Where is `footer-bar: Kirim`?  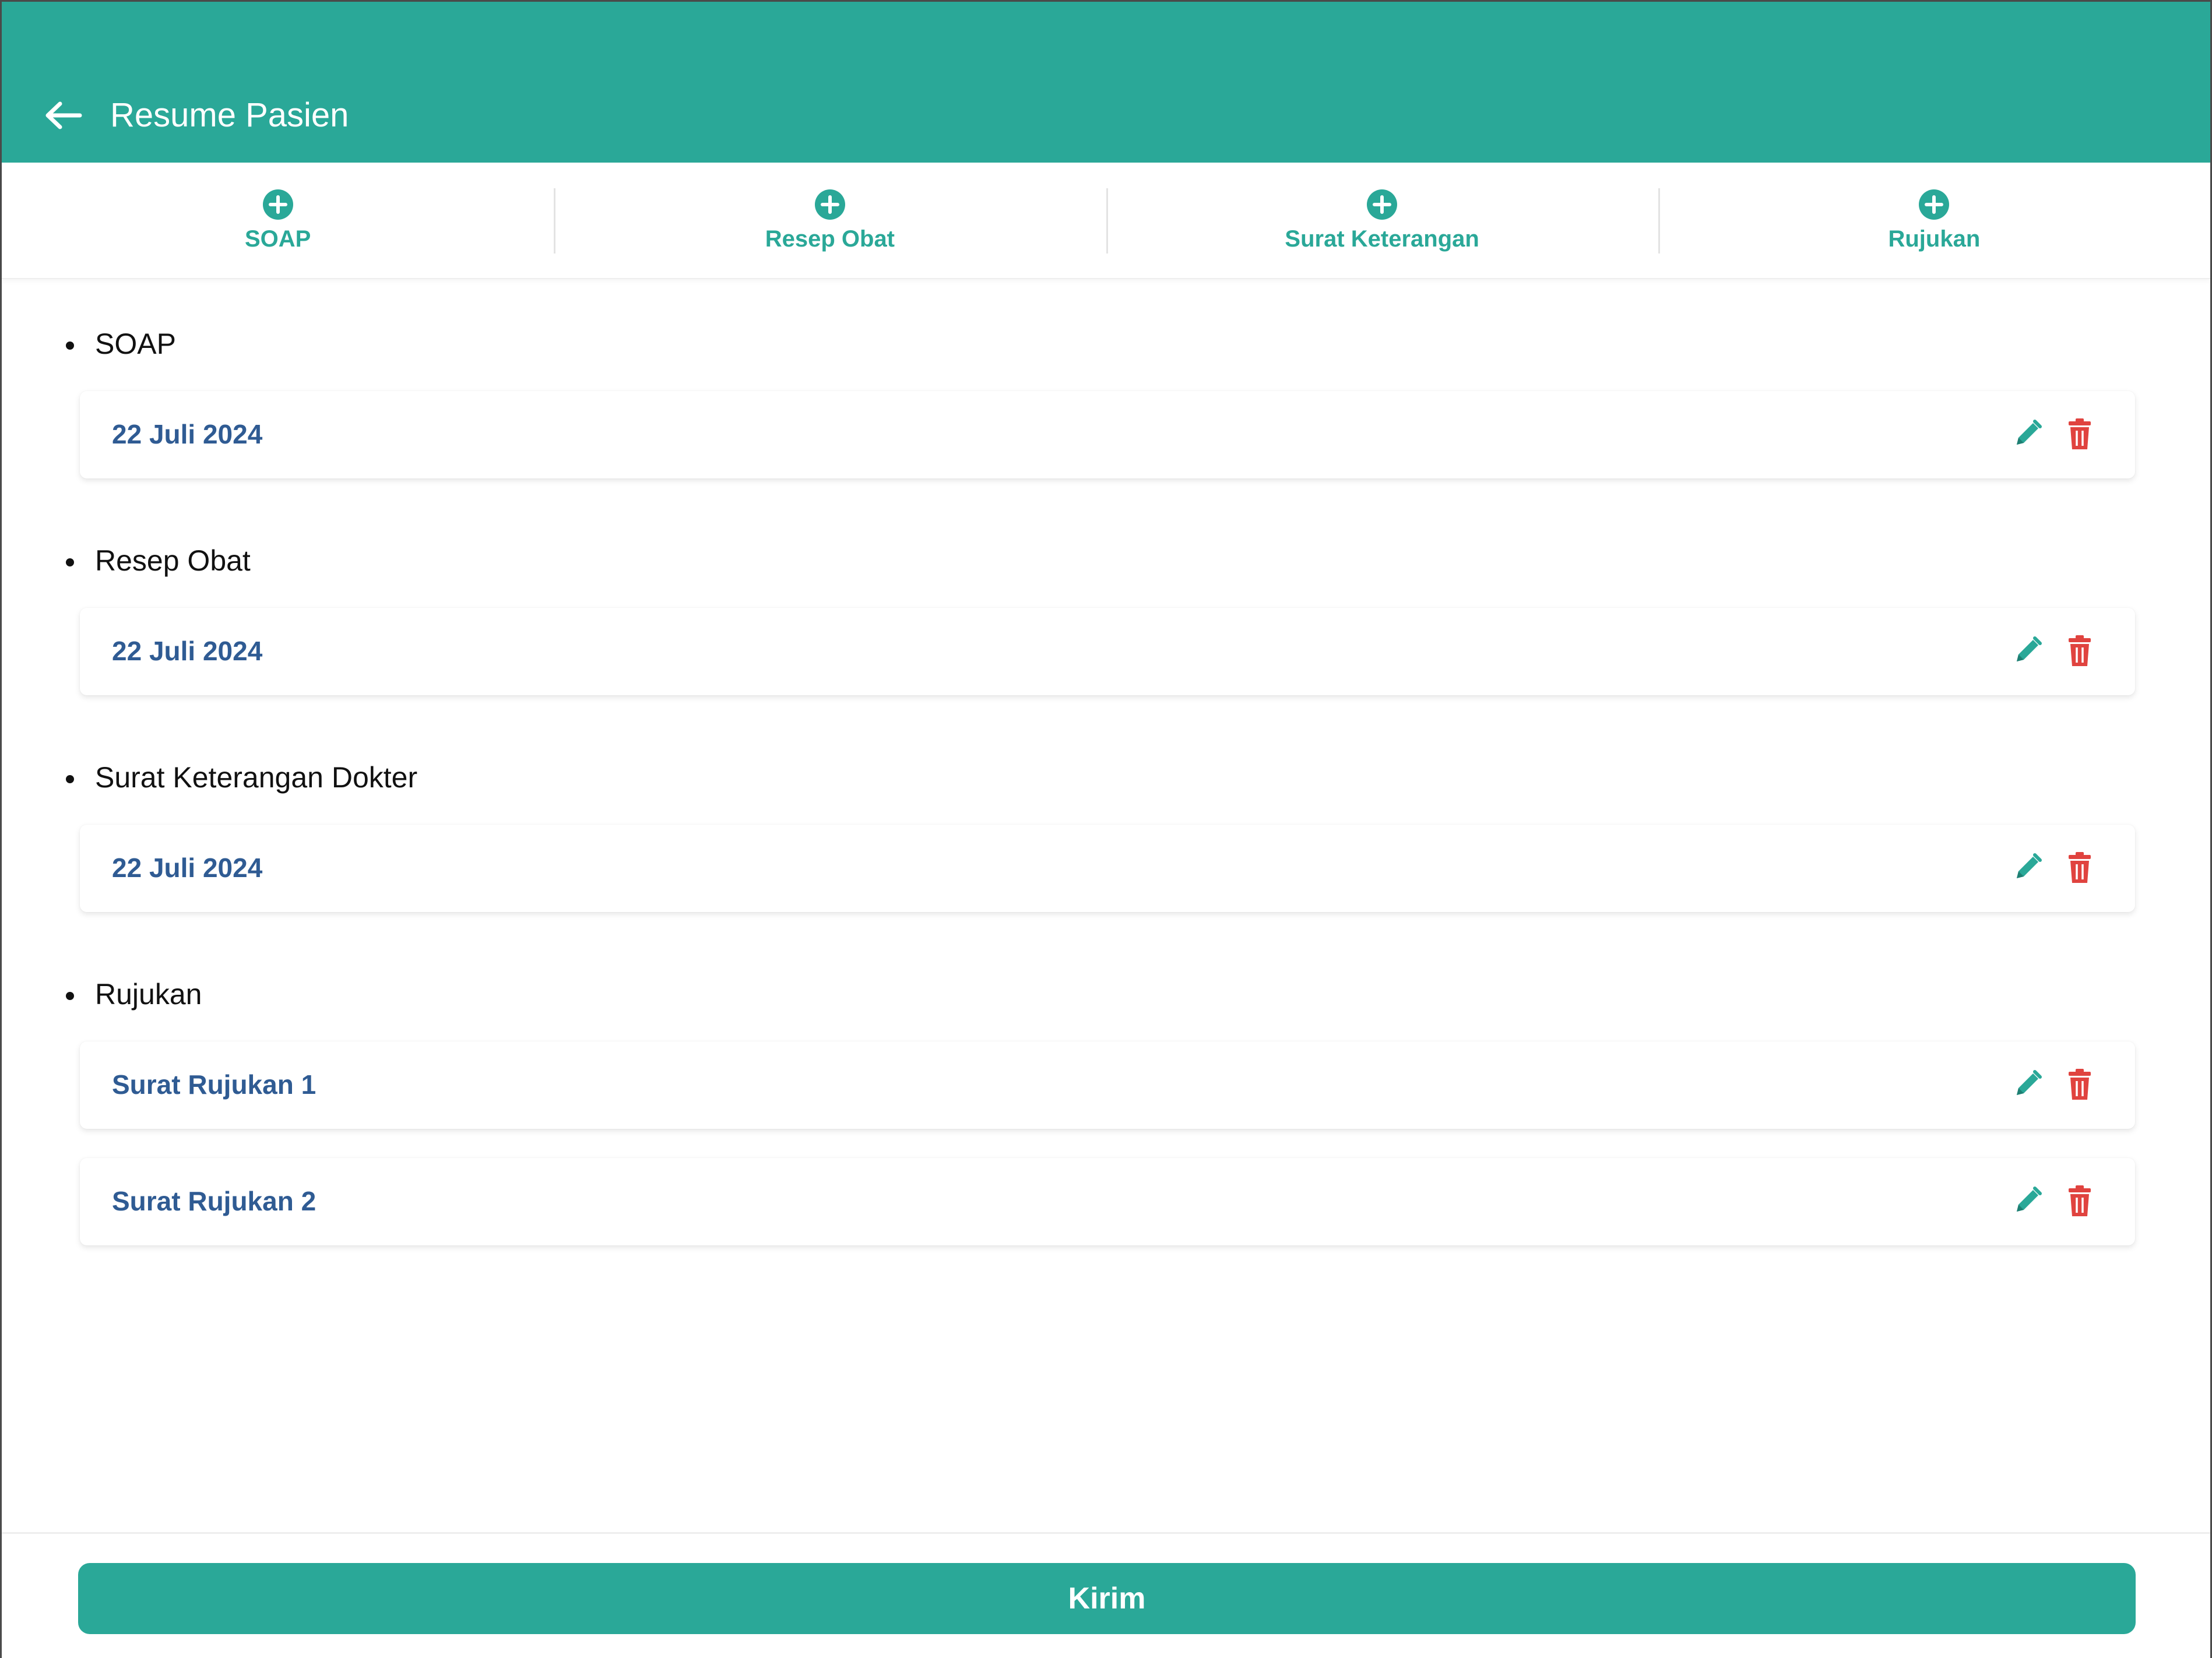 footer-bar: Kirim is located at coordinates (1106, 1595).